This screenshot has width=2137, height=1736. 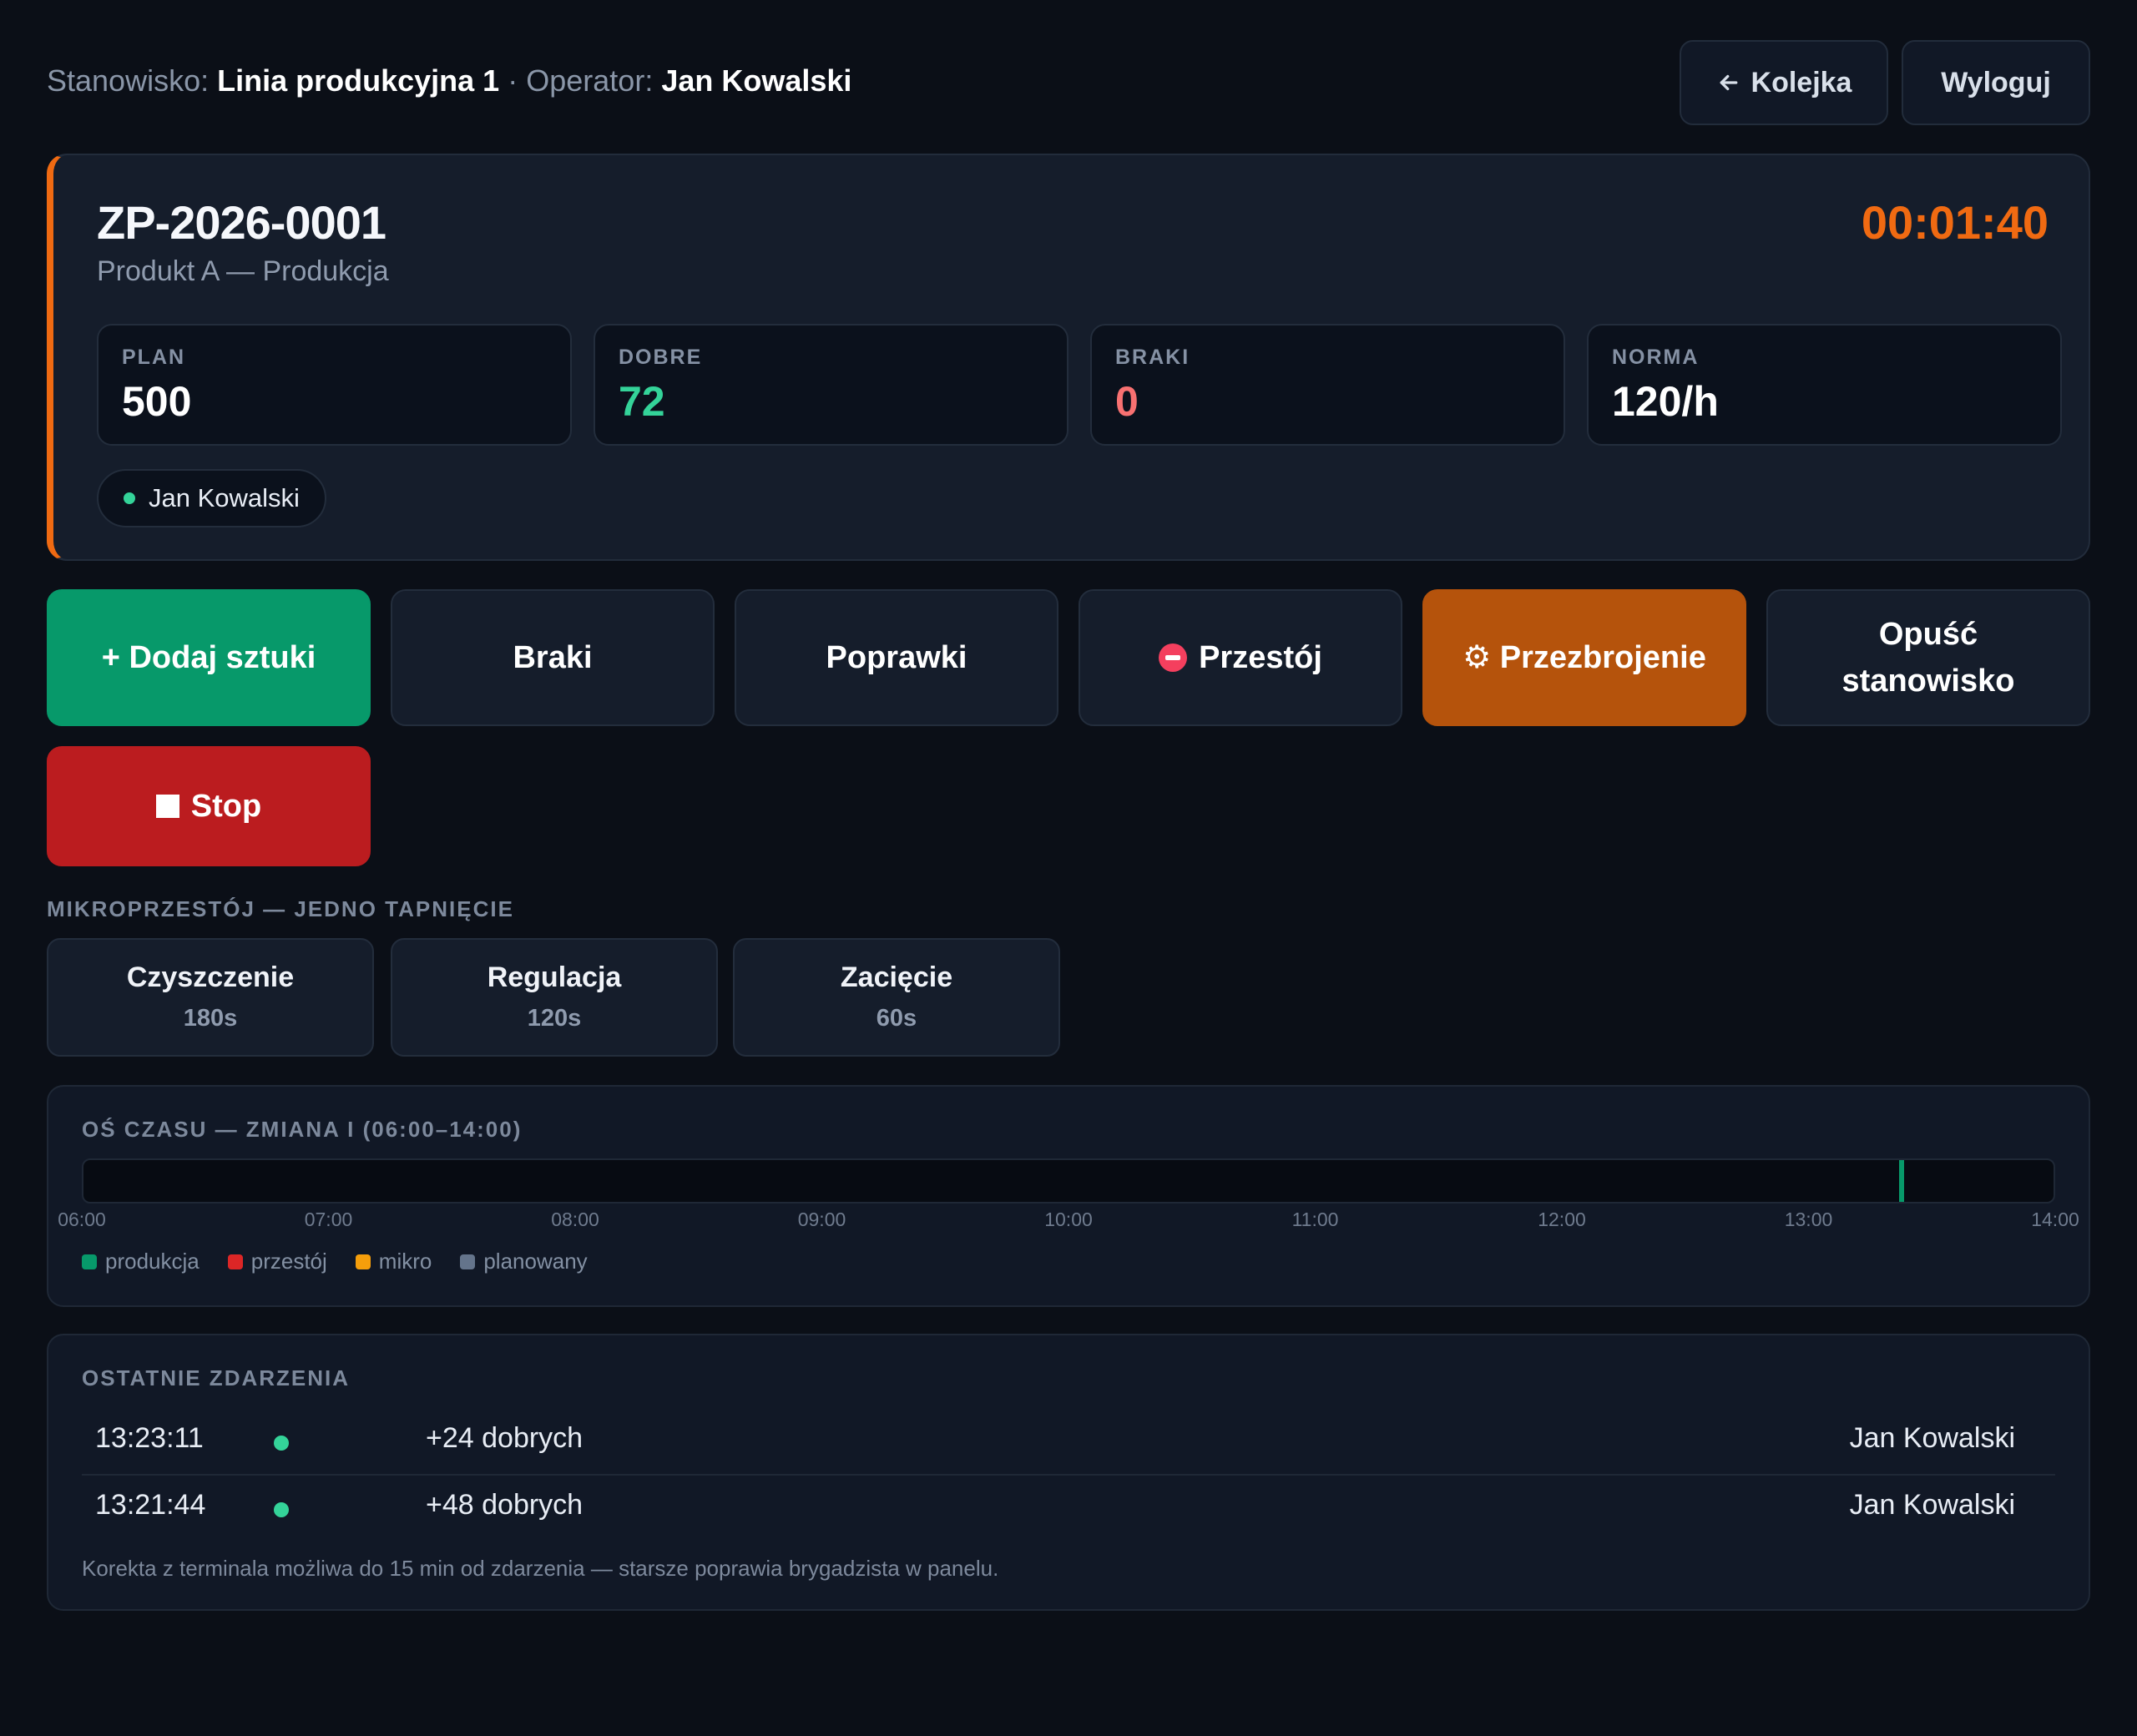 I want to click on queue-button-label: Kolejka, so click(x=1801, y=82).